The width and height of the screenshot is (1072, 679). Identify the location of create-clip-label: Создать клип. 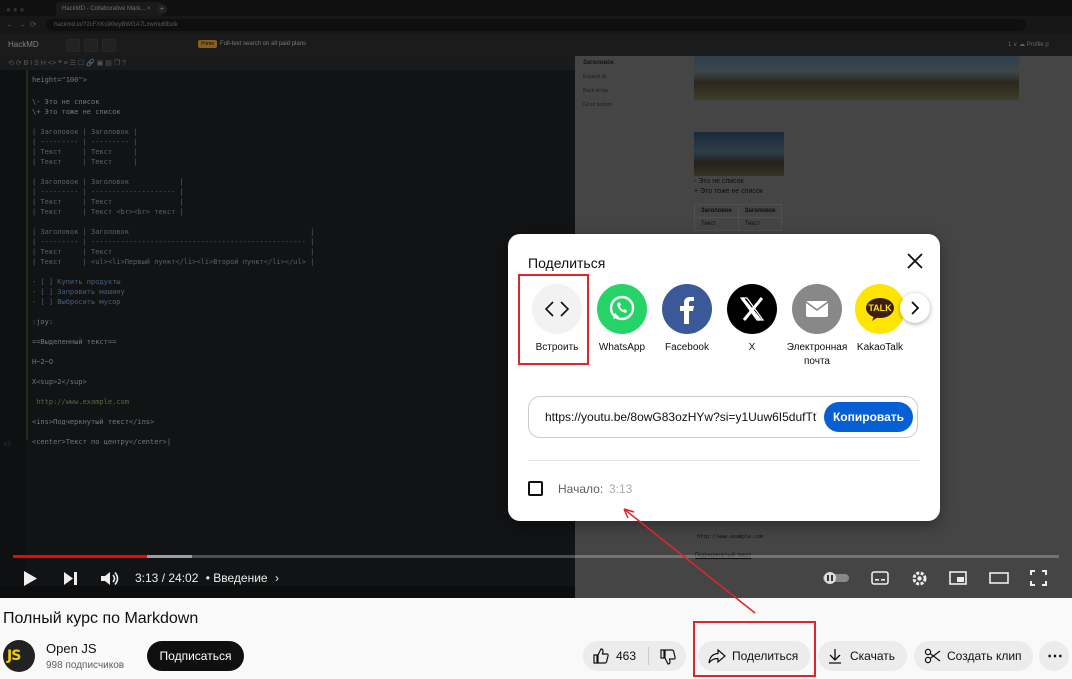
(984, 656).